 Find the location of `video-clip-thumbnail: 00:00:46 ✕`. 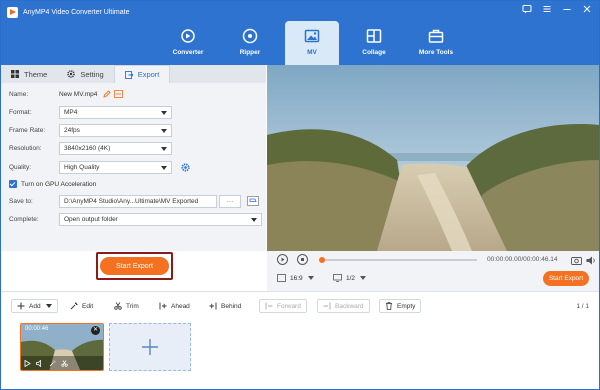

video-clip-thumbnail: 00:00:46 ✕ is located at coordinates (62, 347).